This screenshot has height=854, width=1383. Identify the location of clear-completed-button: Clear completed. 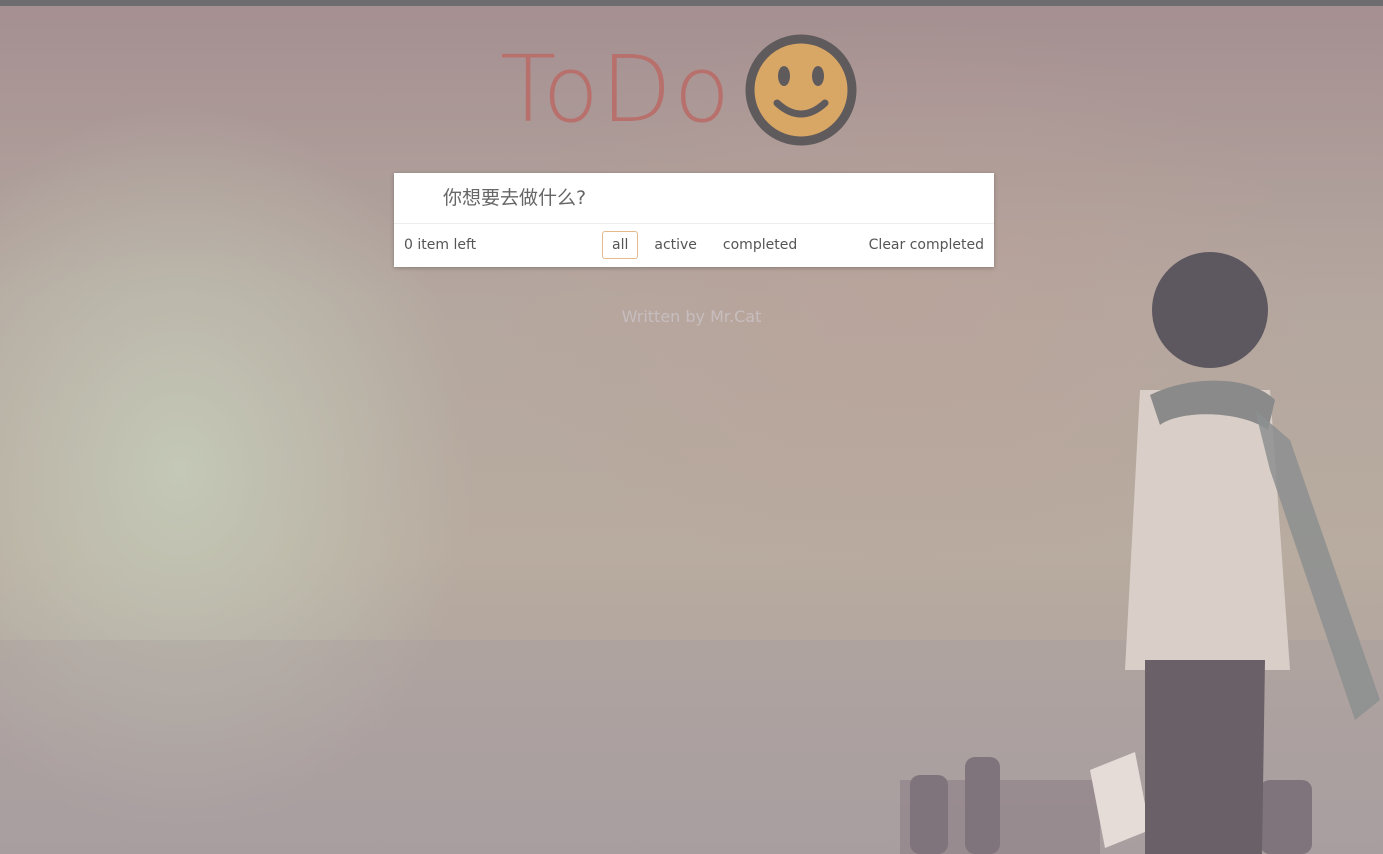
(926, 245).